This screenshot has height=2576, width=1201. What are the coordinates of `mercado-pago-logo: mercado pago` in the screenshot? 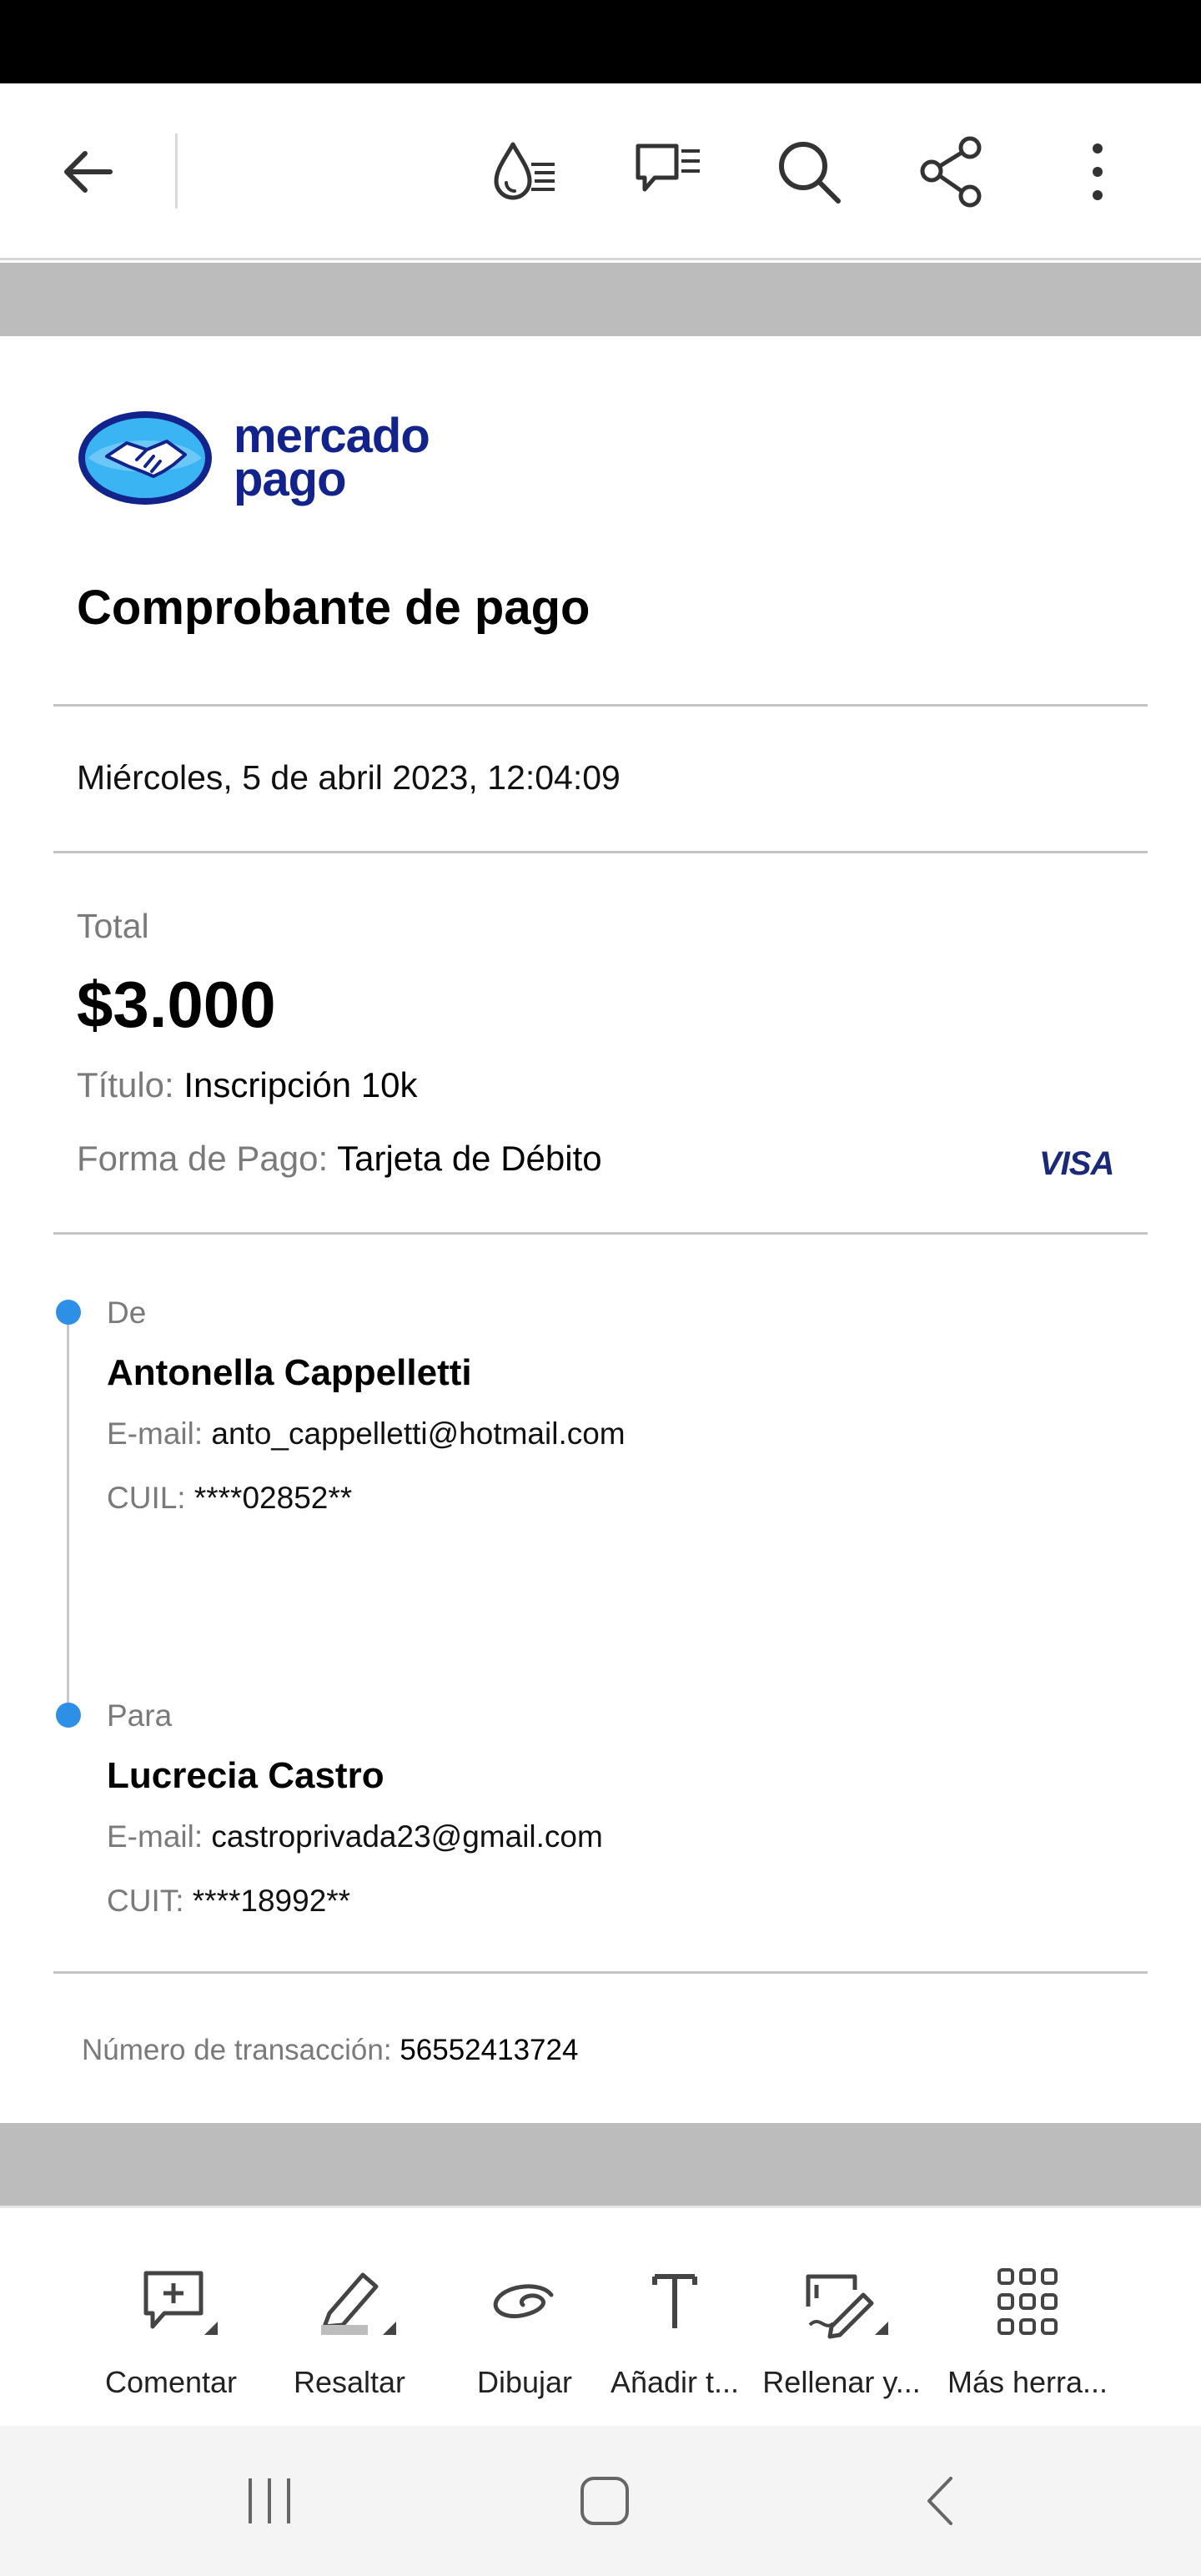 It's located at (254, 458).